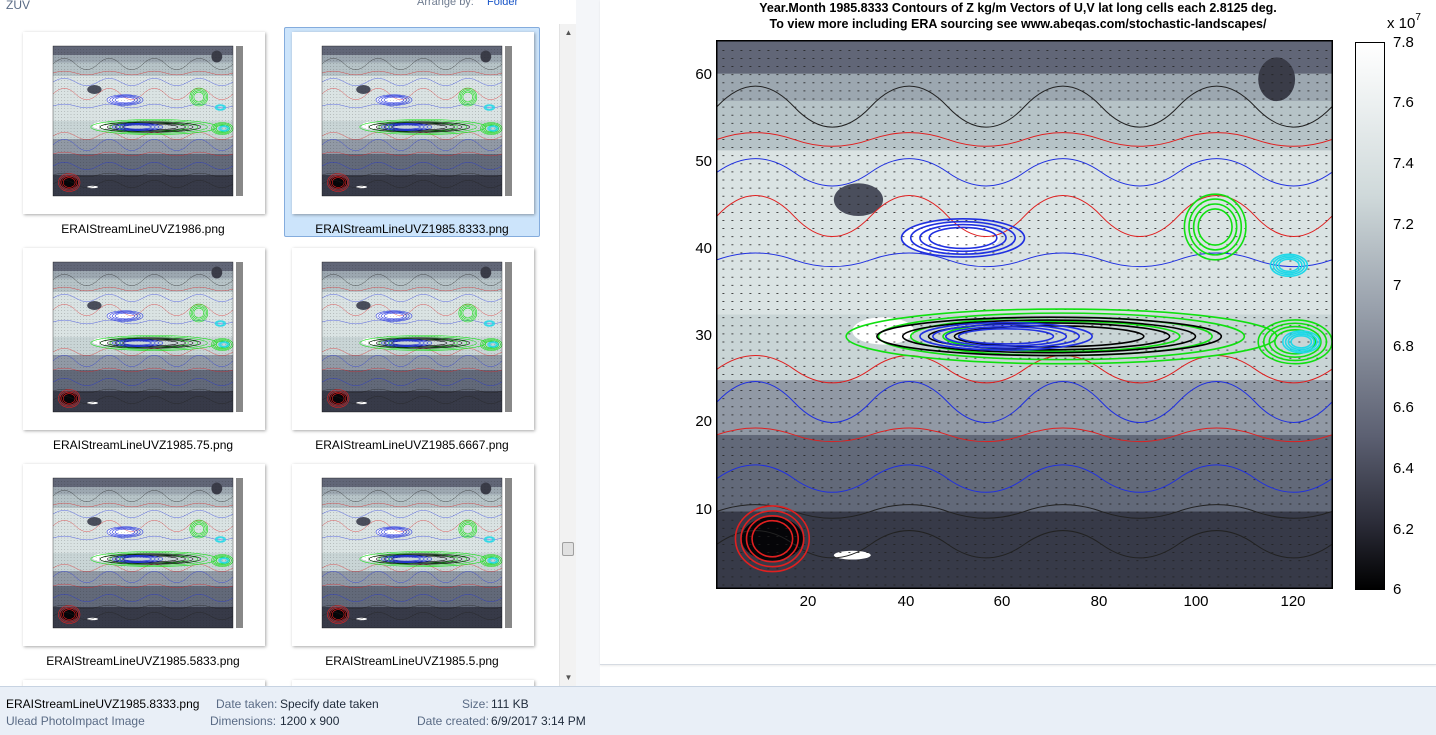 This screenshot has height=735, width=1436. What do you see at coordinates (1403, 346) in the screenshot?
I see `colorbar-tick: 6.8` at bounding box center [1403, 346].